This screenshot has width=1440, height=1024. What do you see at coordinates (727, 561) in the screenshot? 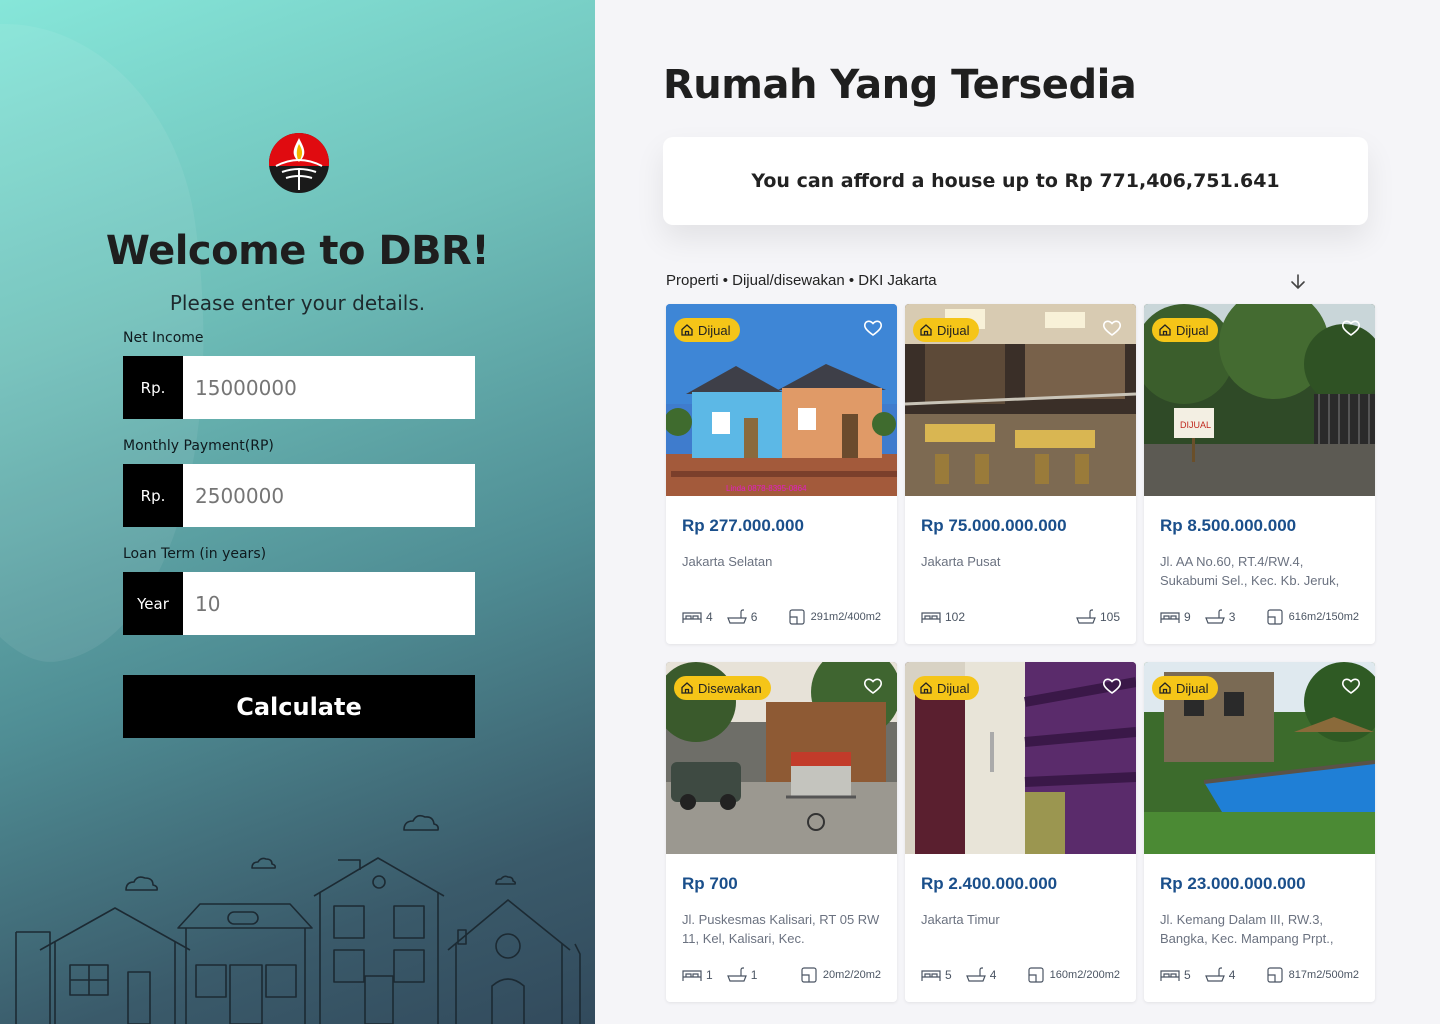
I see `listing-address: Jakarta Selatan` at bounding box center [727, 561].